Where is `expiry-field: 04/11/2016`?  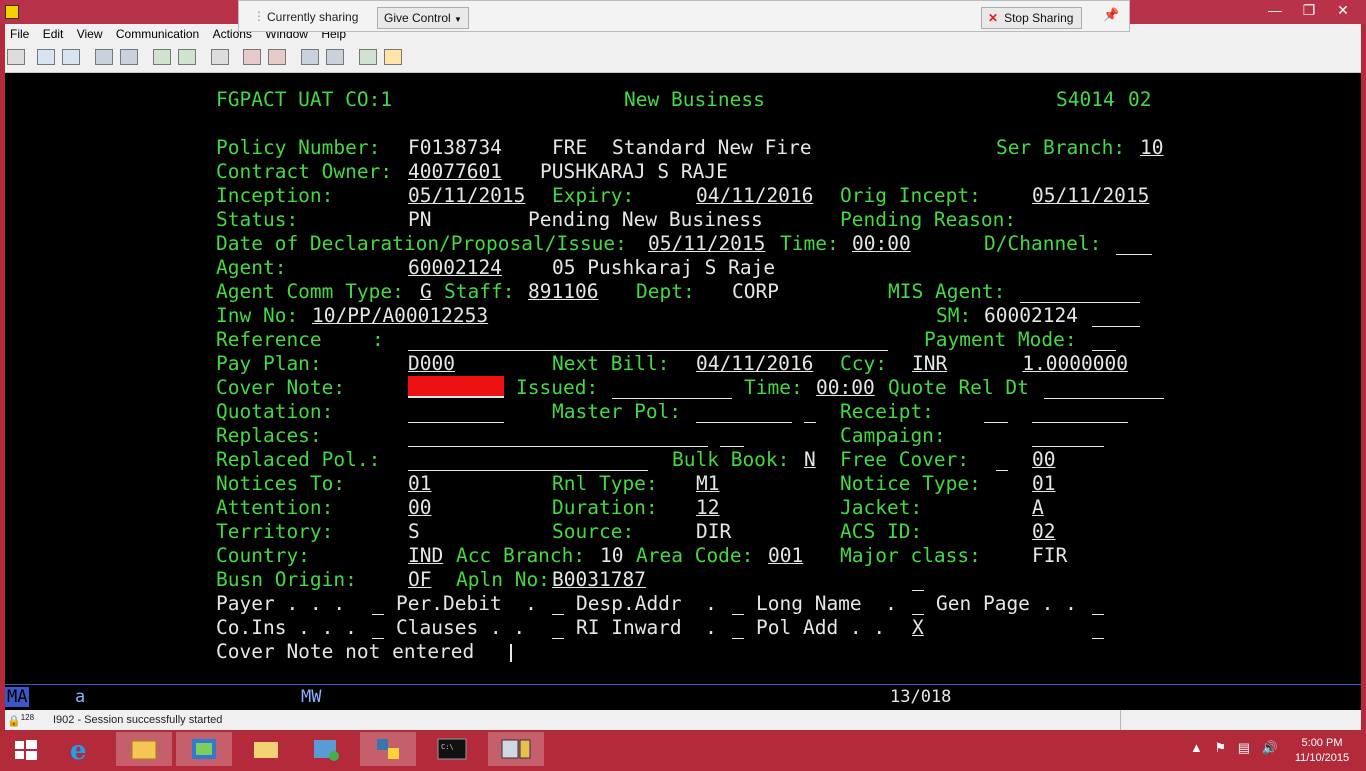
expiry-field: 04/11/2016 is located at coordinates (754, 196).